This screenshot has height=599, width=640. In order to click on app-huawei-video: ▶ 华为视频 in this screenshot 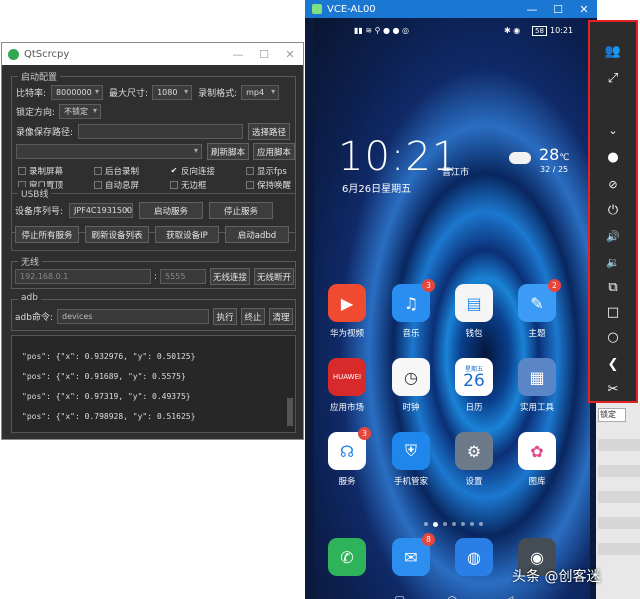, I will do `click(347, 311)`.